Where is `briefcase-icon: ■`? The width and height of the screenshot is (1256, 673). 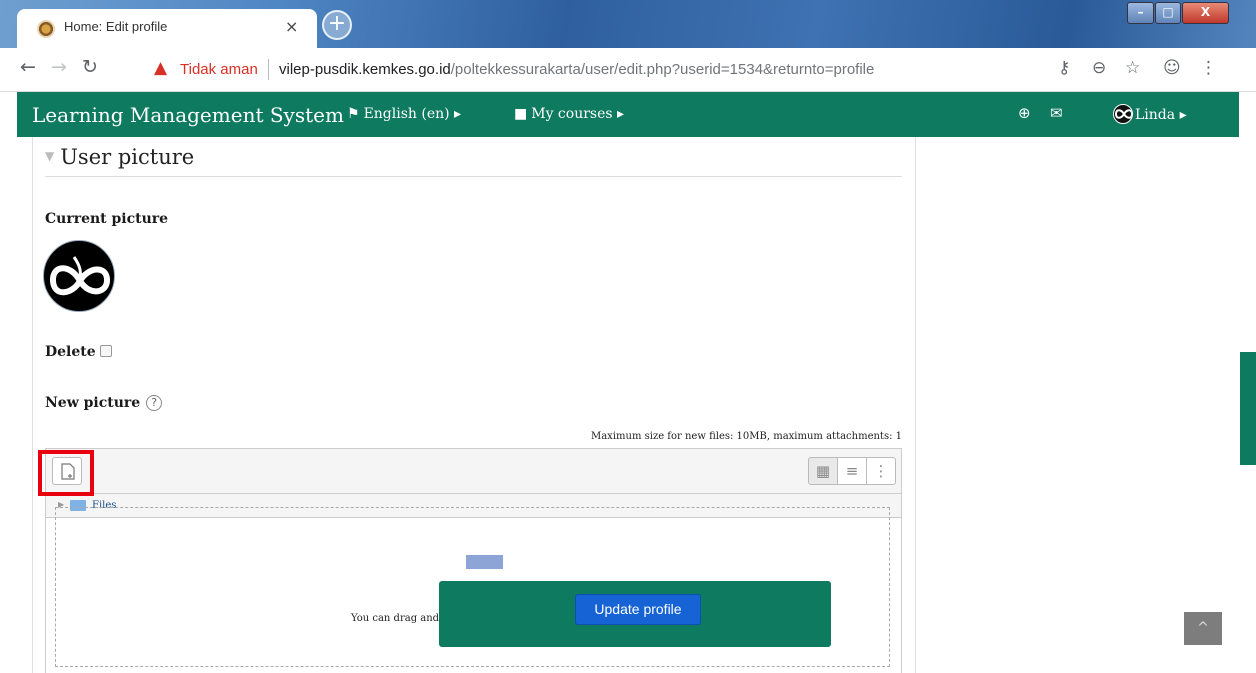 briefcase-icon: ■ is located at coordinates (521, 114).